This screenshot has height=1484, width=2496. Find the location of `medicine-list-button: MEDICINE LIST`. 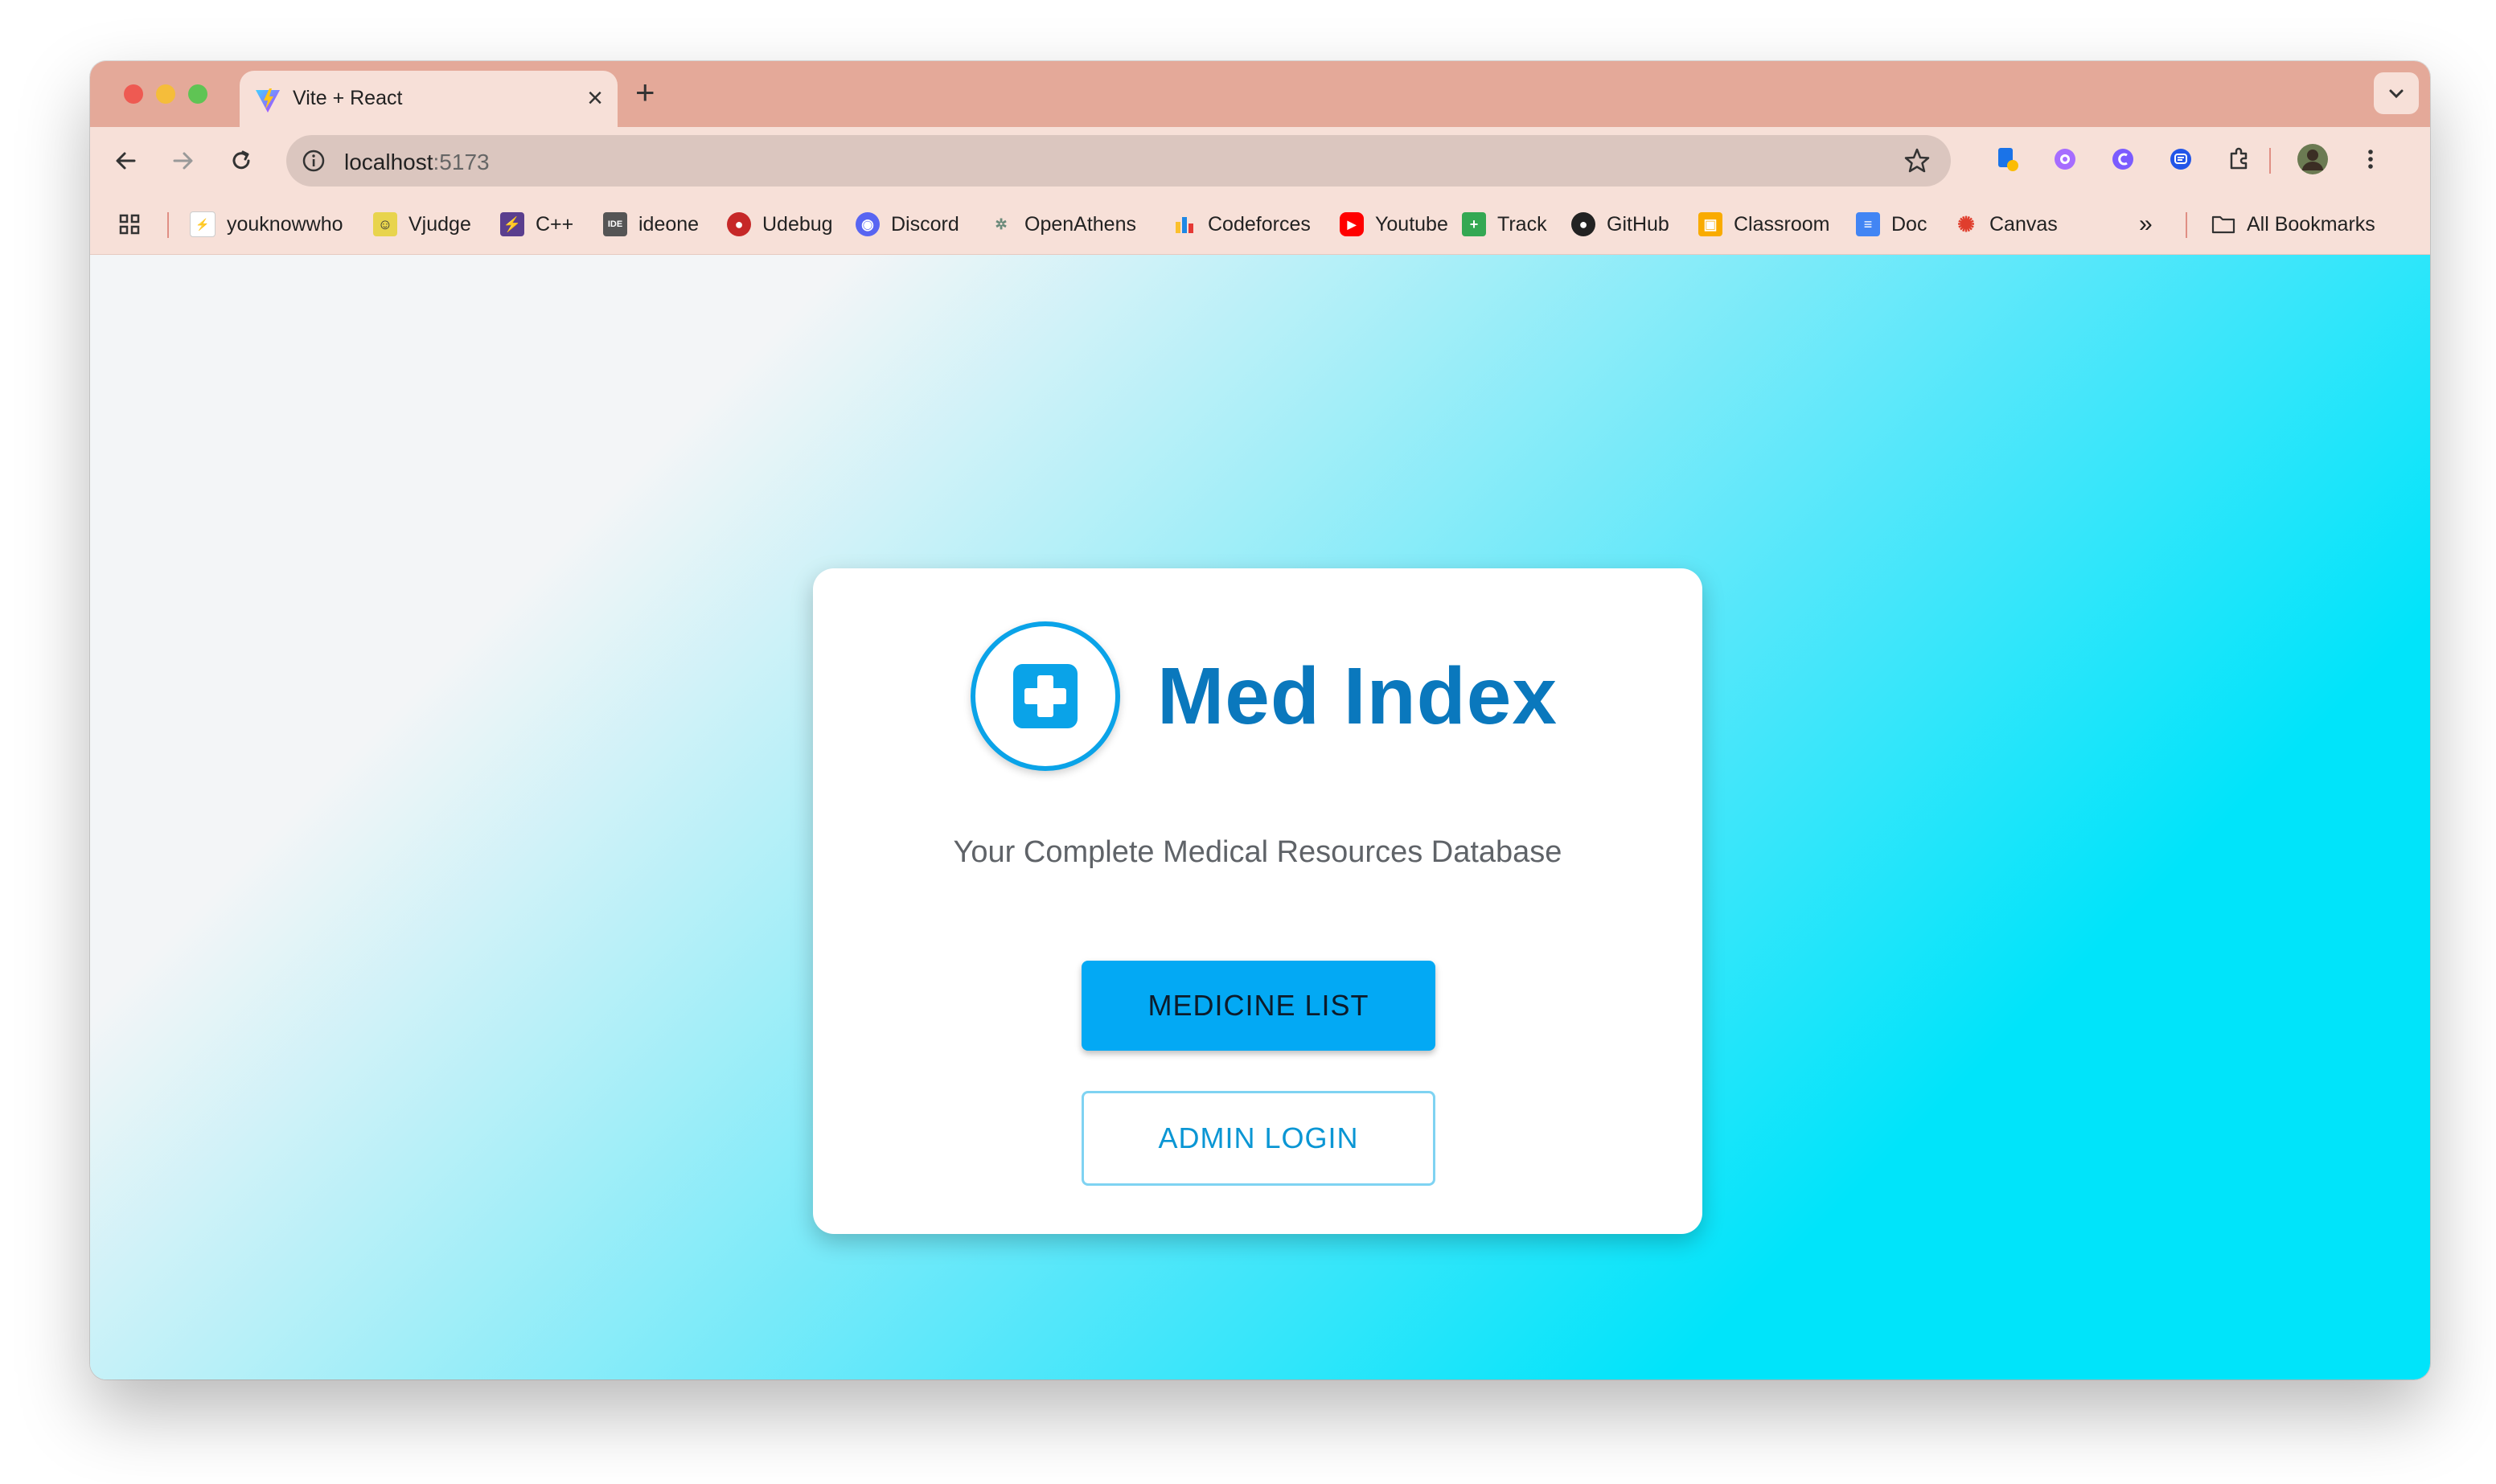

medicine-list-button: MEDICINE LIST is located at coordinates (1258, 1006).